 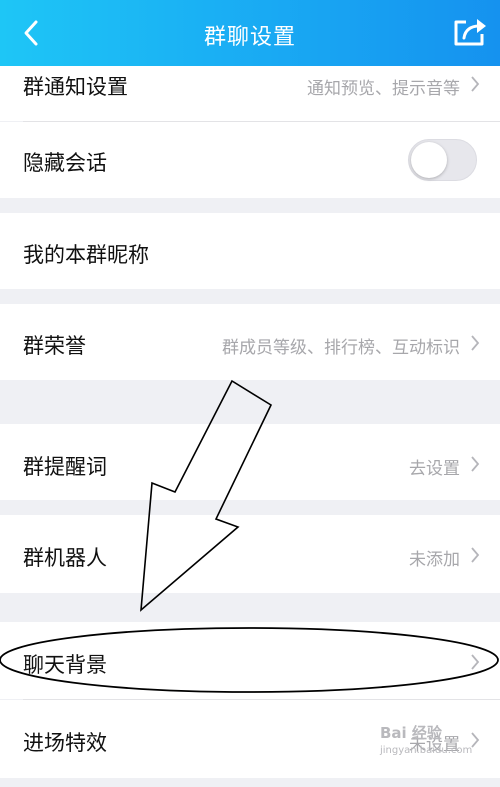 I want to click on watermark-brand: Bai 经验, so click(x=411, y=733).